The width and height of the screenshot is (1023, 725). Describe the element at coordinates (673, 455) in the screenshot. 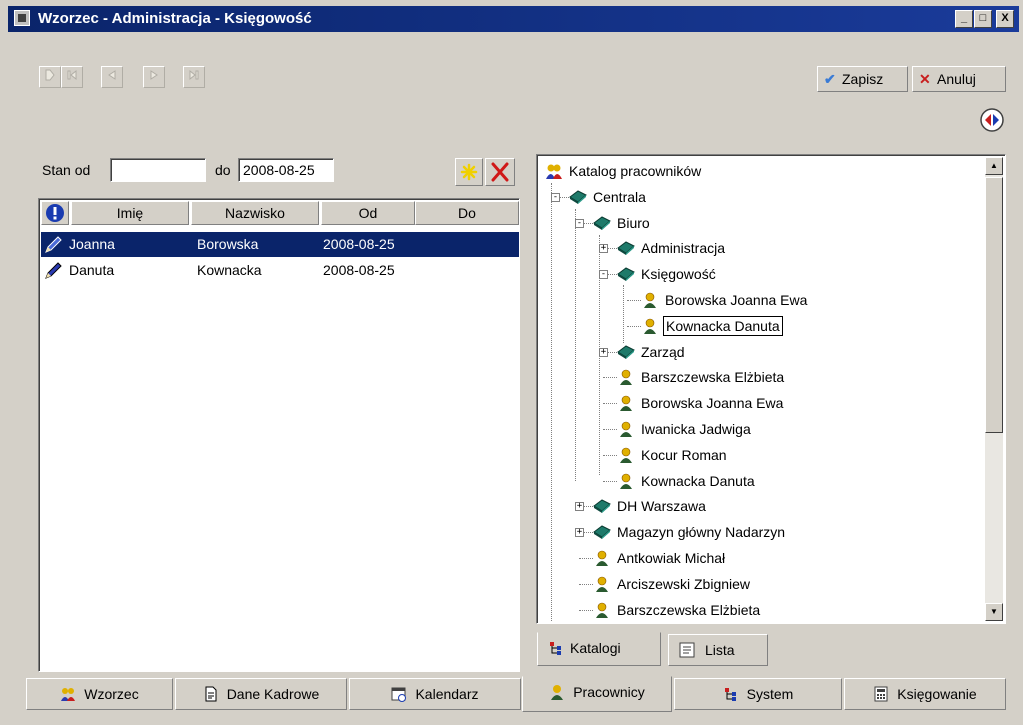

I see `tree-node: Kocur Roman` at that location.